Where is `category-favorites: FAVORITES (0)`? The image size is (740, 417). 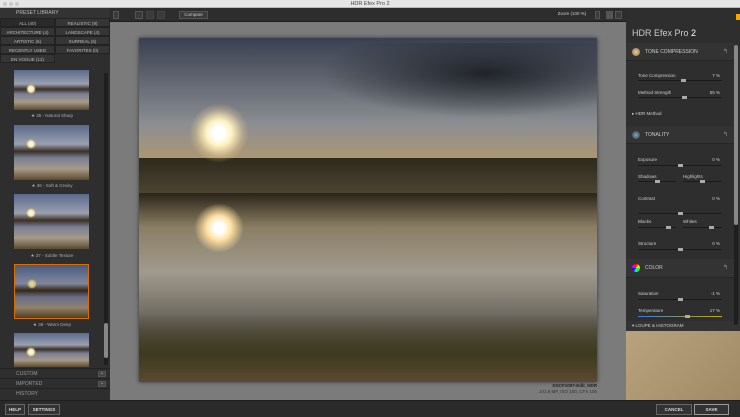
category-favorites: FAVORITES (0) is located at coordinates (82, 49).